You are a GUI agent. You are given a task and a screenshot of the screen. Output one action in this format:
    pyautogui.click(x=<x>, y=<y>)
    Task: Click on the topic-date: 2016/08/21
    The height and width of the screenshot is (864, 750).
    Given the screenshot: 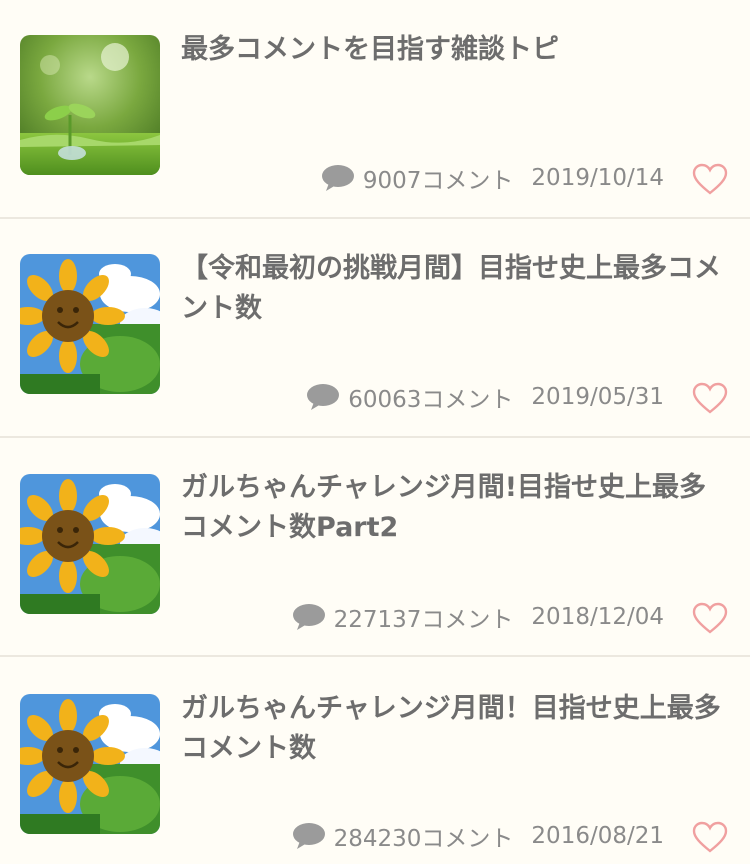 What is the action you would take?
    pyautogui.click(x=597, y=836)
    